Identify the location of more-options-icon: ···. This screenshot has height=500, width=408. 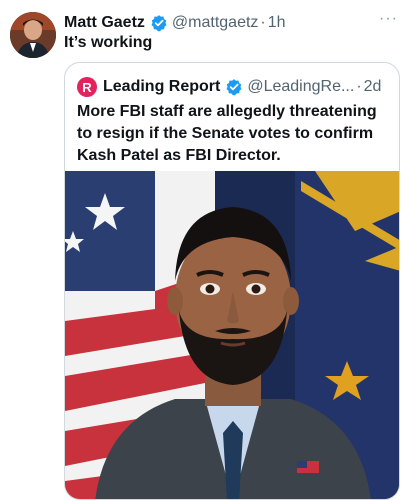
(388, 19).